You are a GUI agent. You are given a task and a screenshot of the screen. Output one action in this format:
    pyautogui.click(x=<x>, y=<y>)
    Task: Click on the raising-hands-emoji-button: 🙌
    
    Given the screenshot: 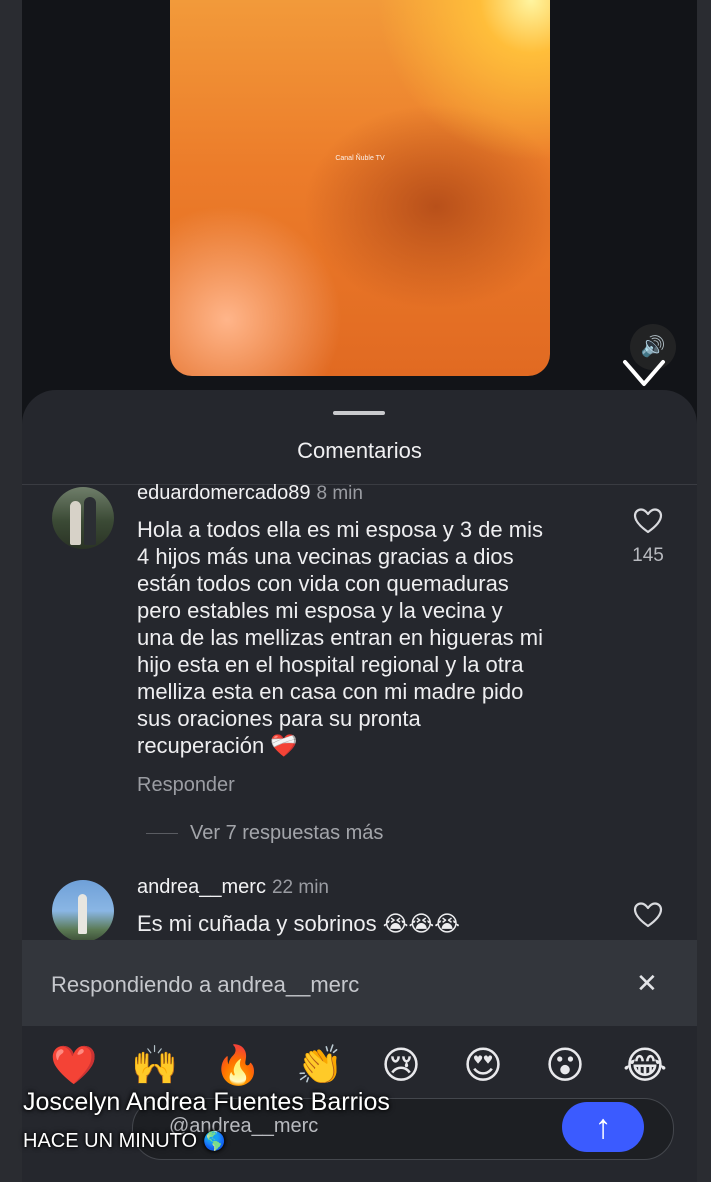 What is the action you would take?
    pyautogui.click(x=154, y=1065)
    